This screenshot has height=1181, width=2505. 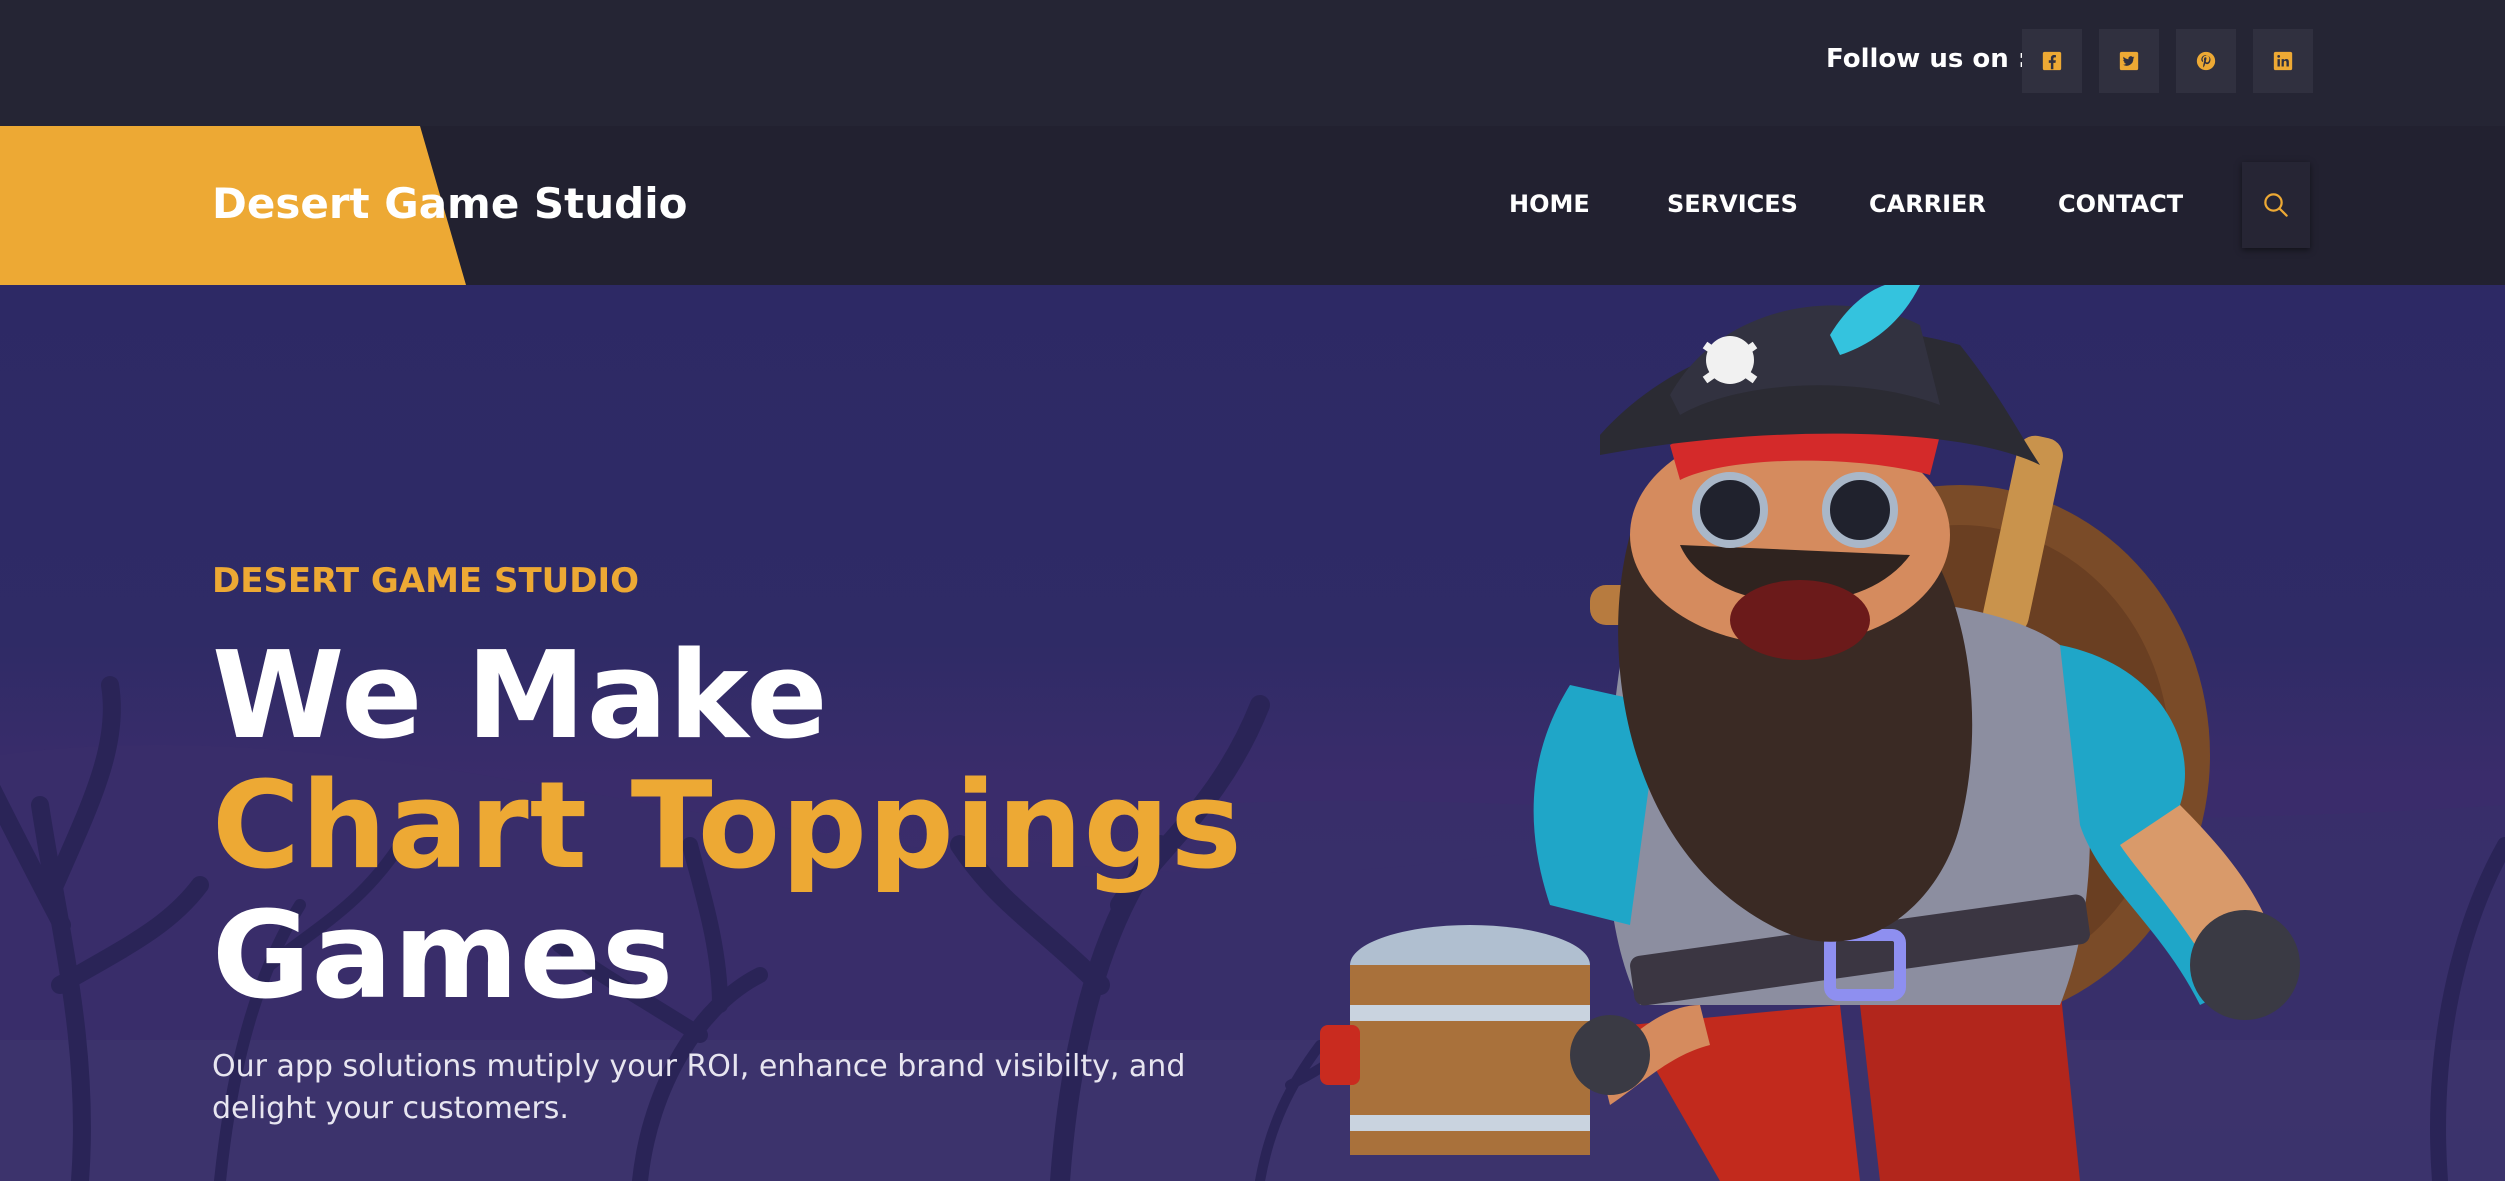 I want to click on follow-us-label: Follow us on :, so click(x=1927, y=59).